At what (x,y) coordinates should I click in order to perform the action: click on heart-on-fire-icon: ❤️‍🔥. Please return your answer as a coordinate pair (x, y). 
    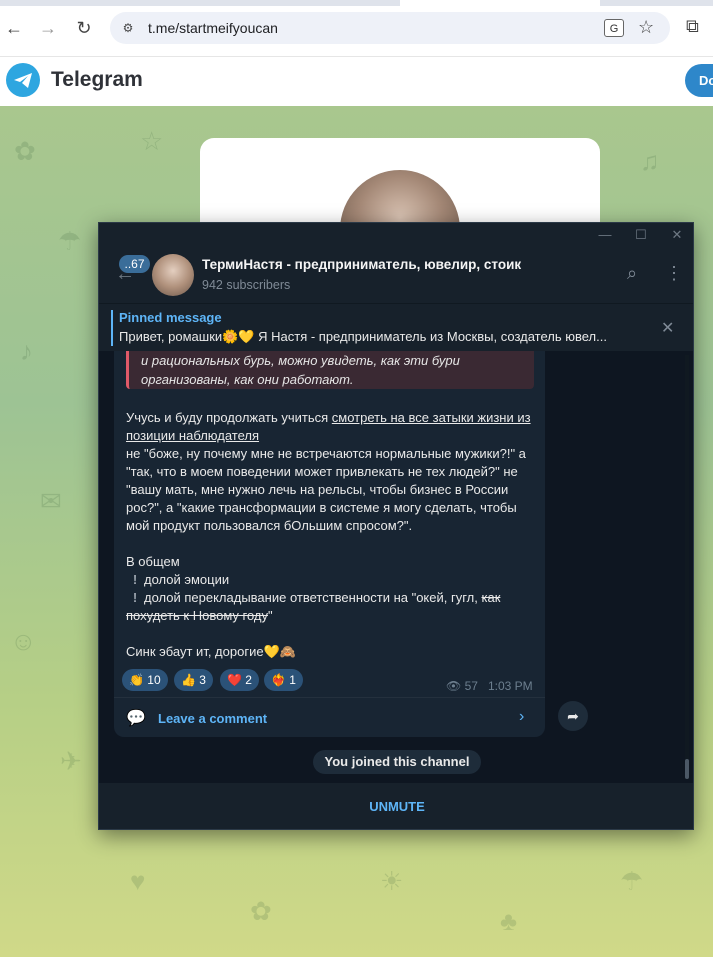
    Looking at the image, I should click on (278, 680).